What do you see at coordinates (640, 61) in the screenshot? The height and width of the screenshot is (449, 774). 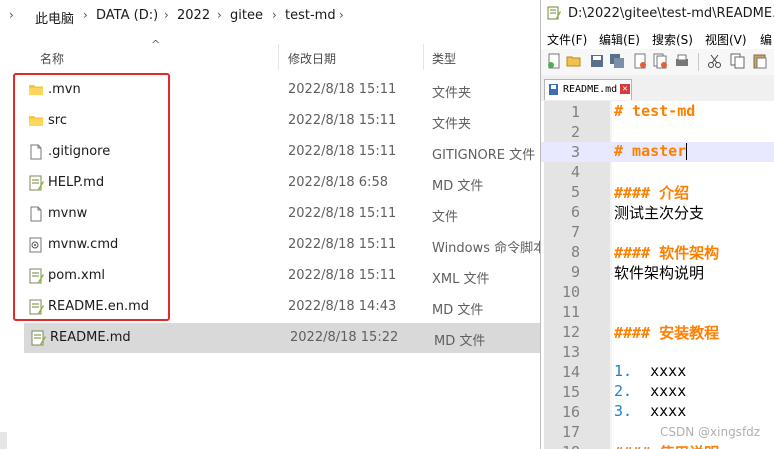 I see `close-file-icon` at bounding box center [640, 61].